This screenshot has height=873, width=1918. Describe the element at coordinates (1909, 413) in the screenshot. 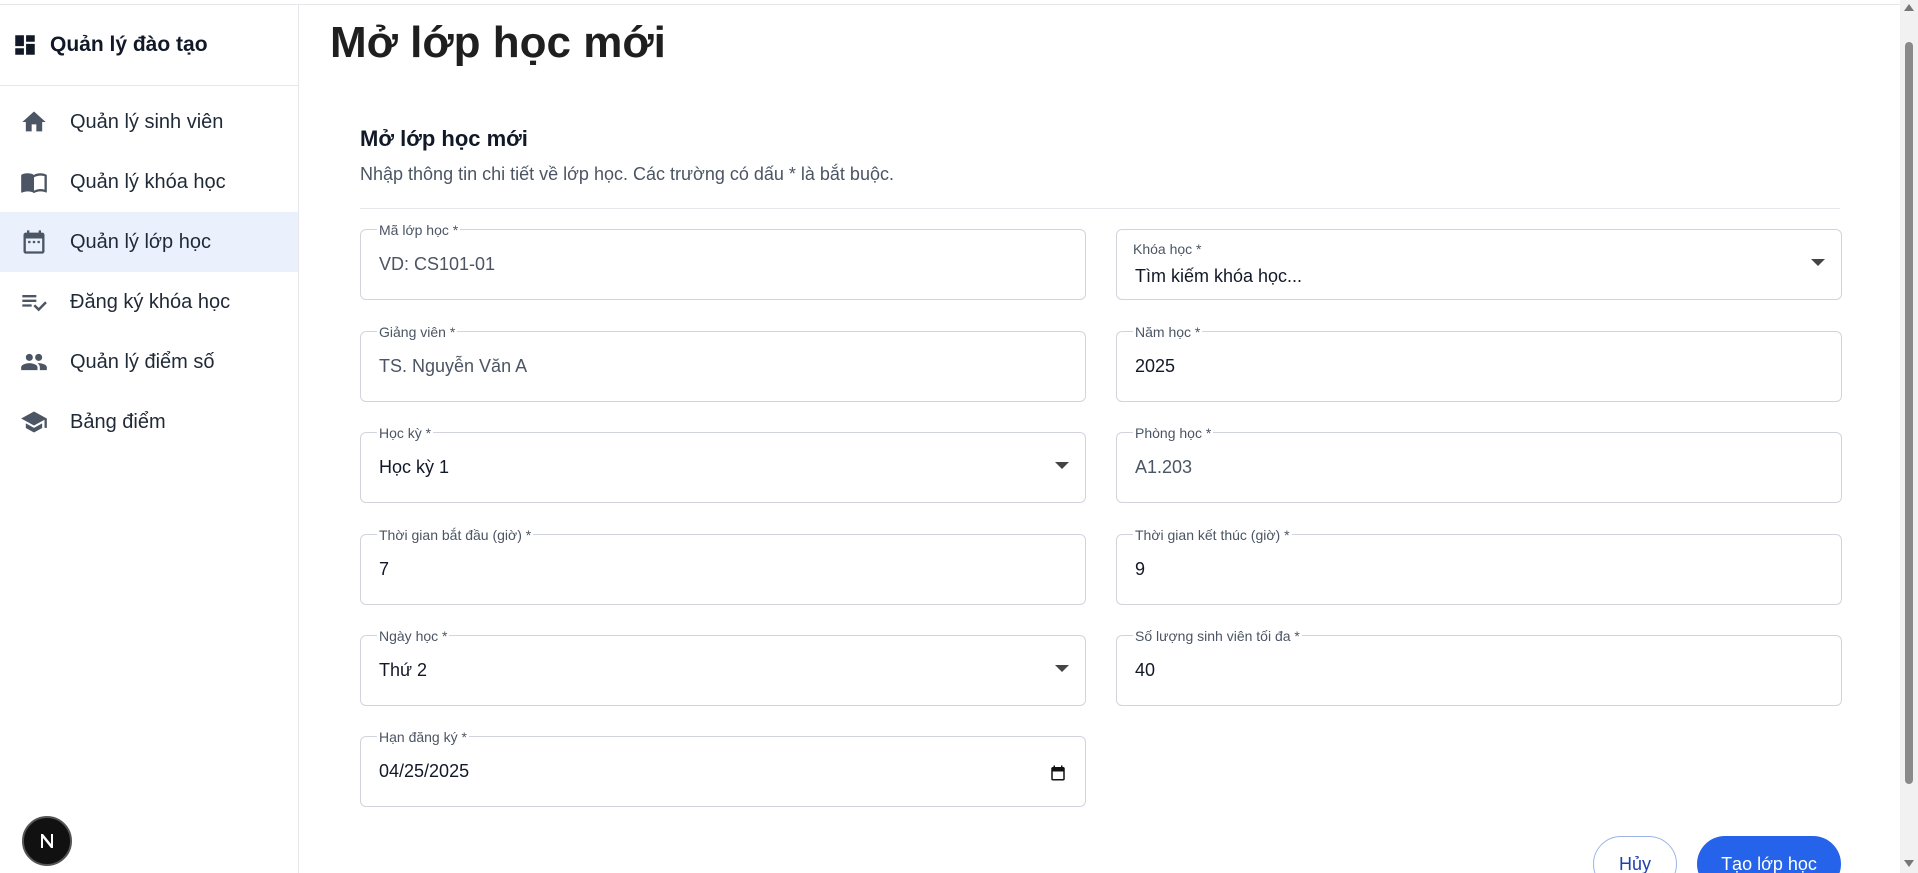

I see `scroll-thumb` at that location.